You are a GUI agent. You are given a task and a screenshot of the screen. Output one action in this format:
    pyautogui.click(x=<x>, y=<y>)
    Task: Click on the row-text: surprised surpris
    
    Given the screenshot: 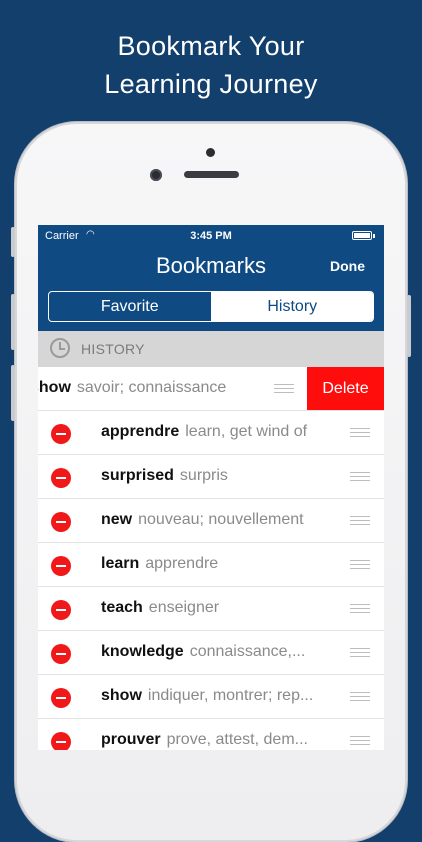 What is the action you would take?
    pyautogui.click(x=221, y=476)
    